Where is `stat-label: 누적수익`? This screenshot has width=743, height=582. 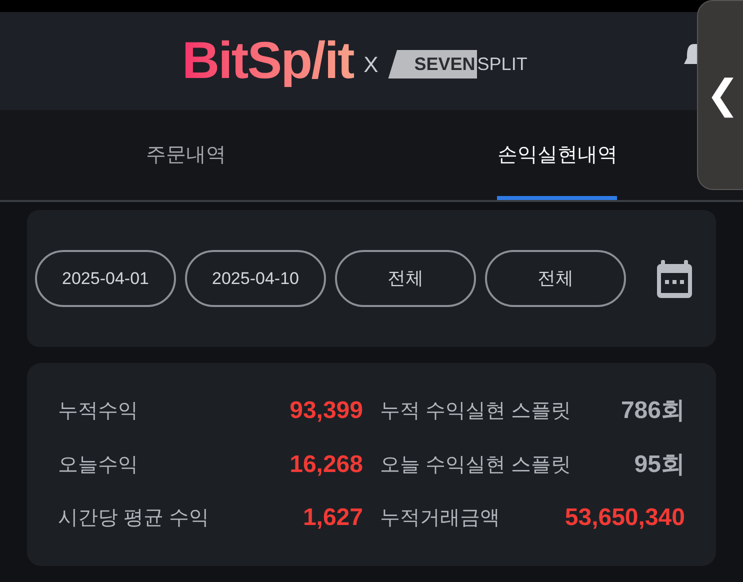
stat-label: 누적수익 is located at coordinates (98, 411).